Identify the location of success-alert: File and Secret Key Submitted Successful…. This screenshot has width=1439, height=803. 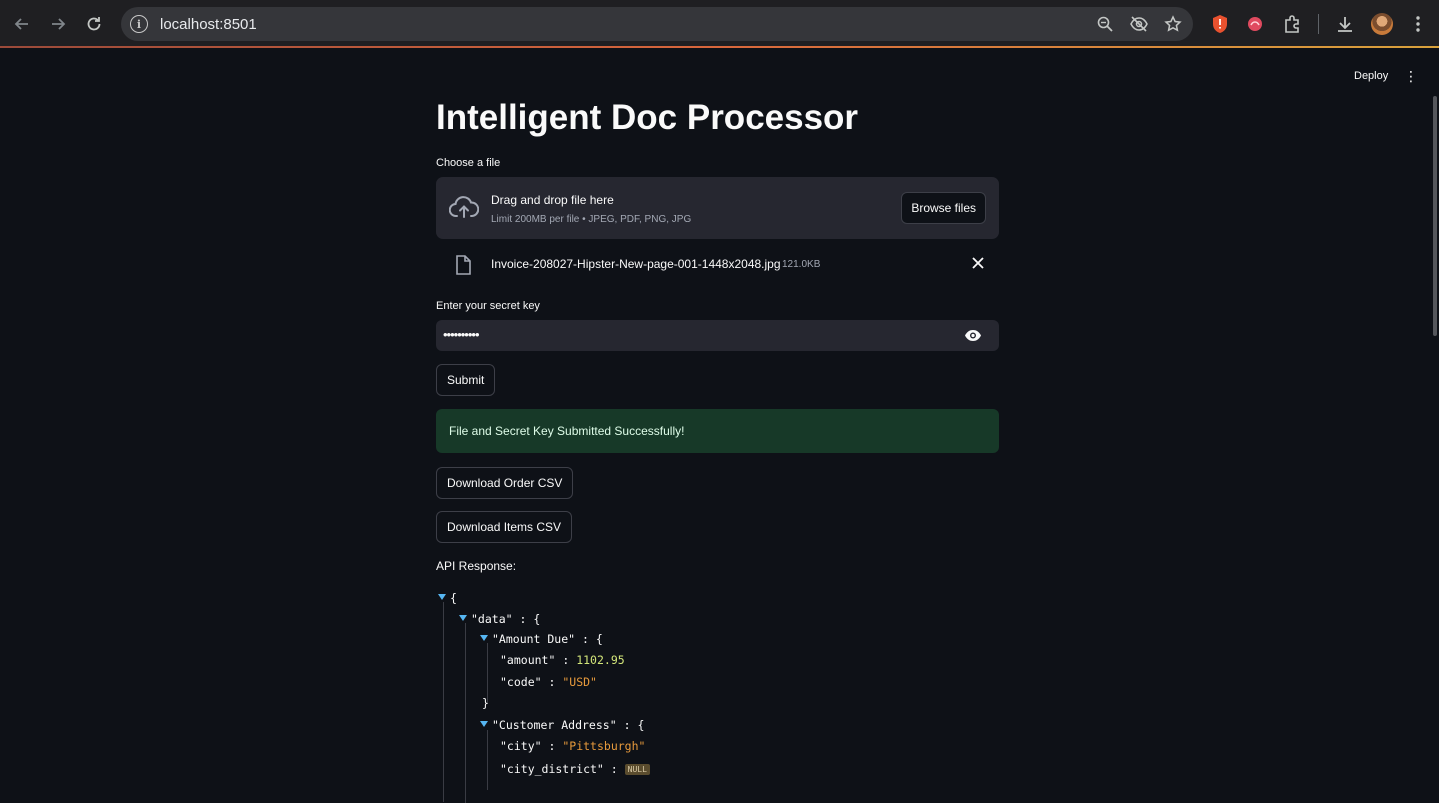
(717, 431).